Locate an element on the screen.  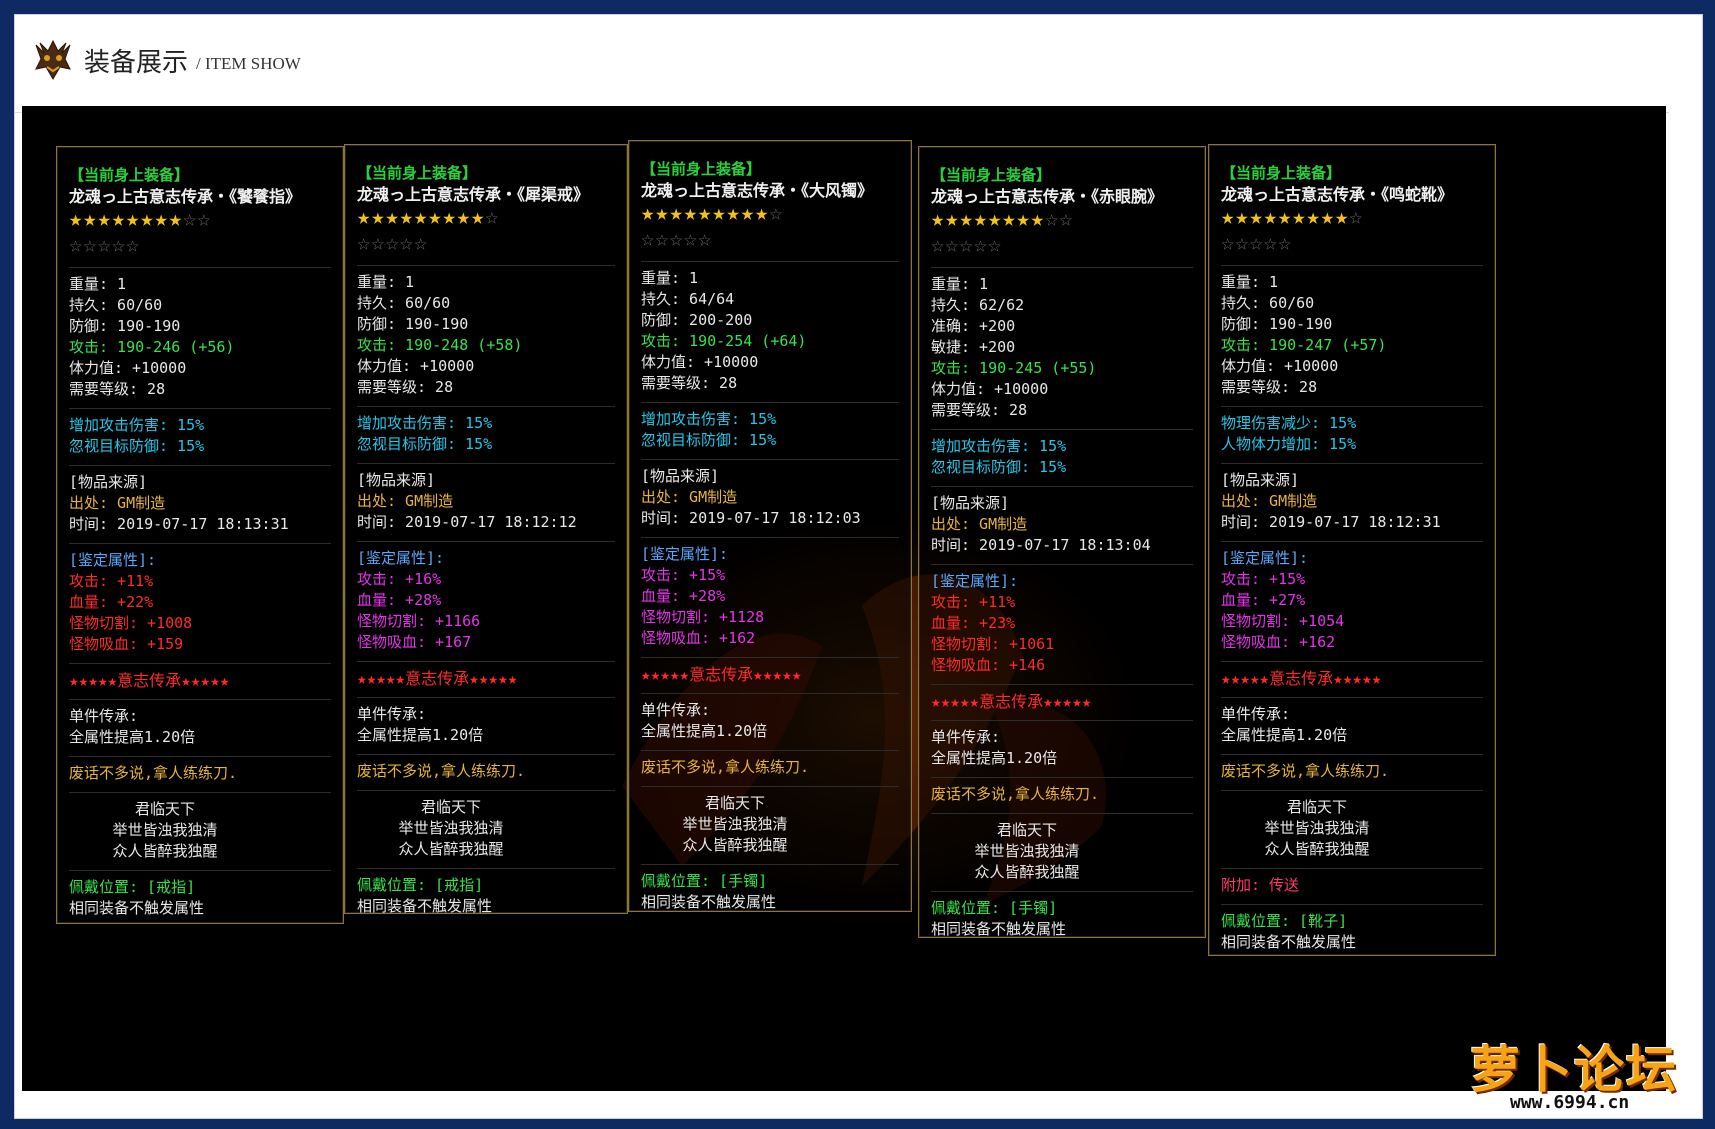
item-header: 【当前身上装备】 龙魂っ上古意志传承・《大风镯》 ★★★★★★★★★☆ ☆☆☆☆☆ is located at coordinates (770, 207).